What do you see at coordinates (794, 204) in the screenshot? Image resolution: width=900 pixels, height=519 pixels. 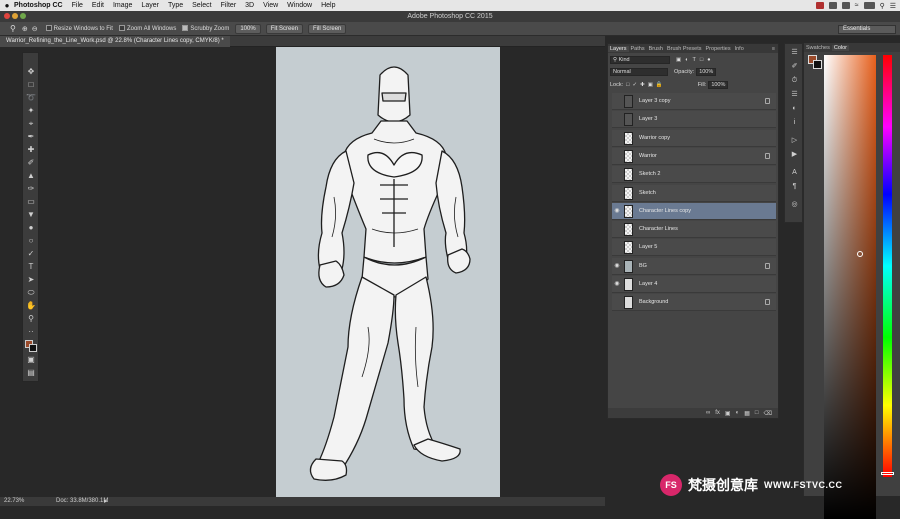 I see `clone-source-icon: ◎` at bounding box center [794, 204].